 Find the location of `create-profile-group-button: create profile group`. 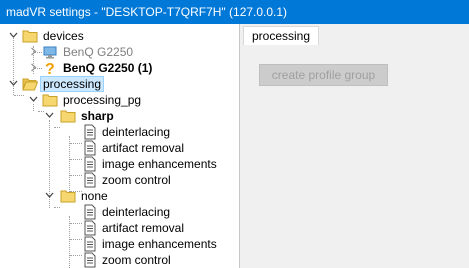

create-profile-group-button: create profile group is located at coordinates (323, 75).